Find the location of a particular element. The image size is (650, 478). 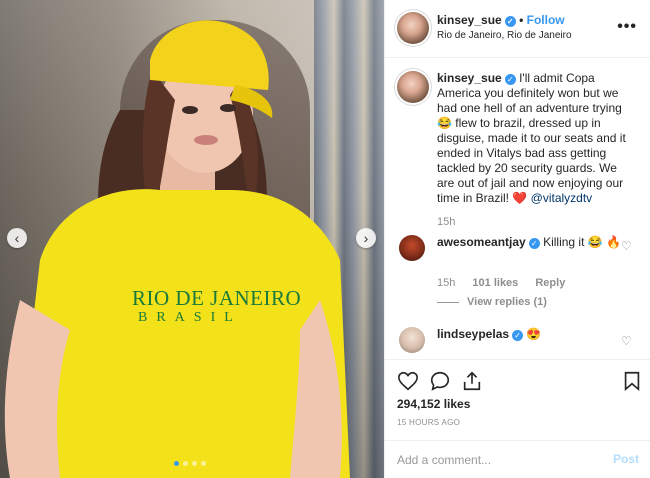

next-photo-button: › is located at coordinates (366, 238).